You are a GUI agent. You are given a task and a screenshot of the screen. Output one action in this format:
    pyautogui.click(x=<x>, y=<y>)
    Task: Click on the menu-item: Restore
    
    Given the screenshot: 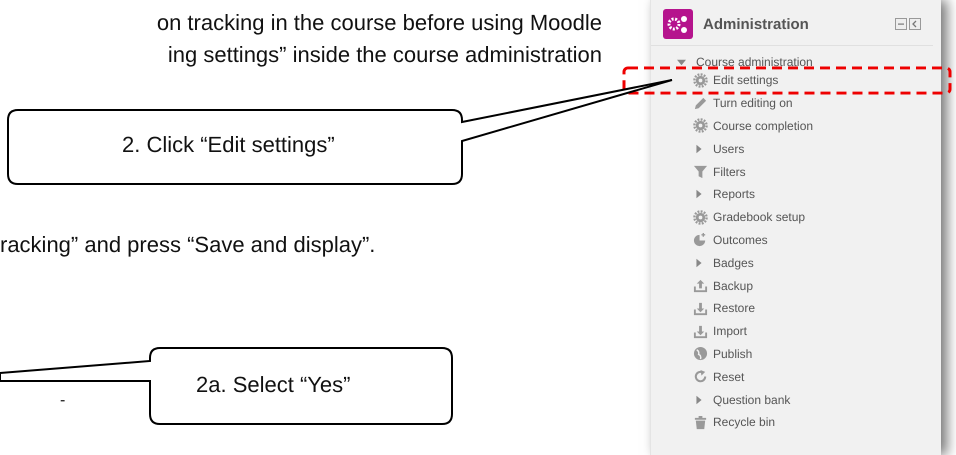 What is the action you would take?
    pyautogui.click(x=734, y=308)
    